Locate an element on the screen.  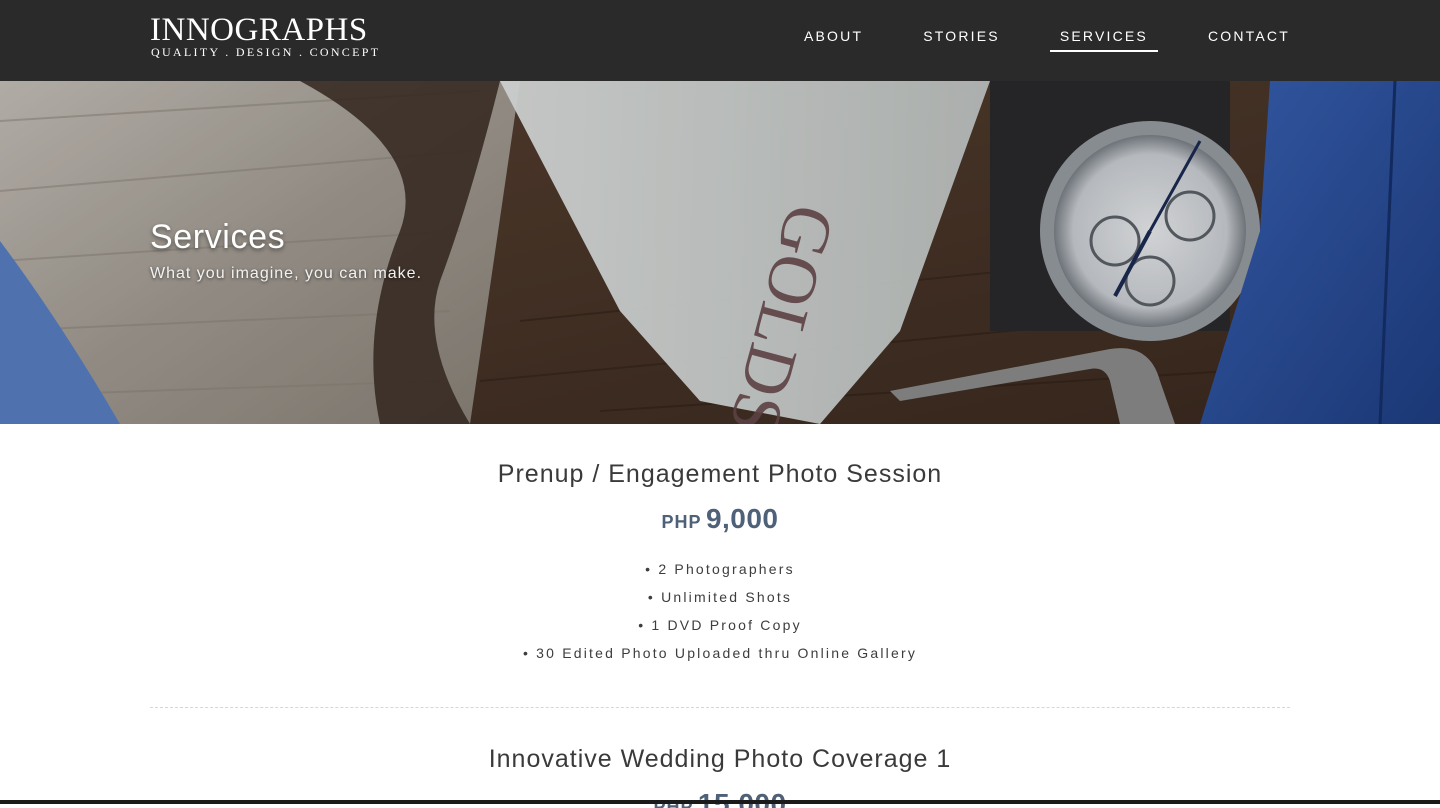
logo-title: INNOGRAPHS is located at coordinates (259, 30).